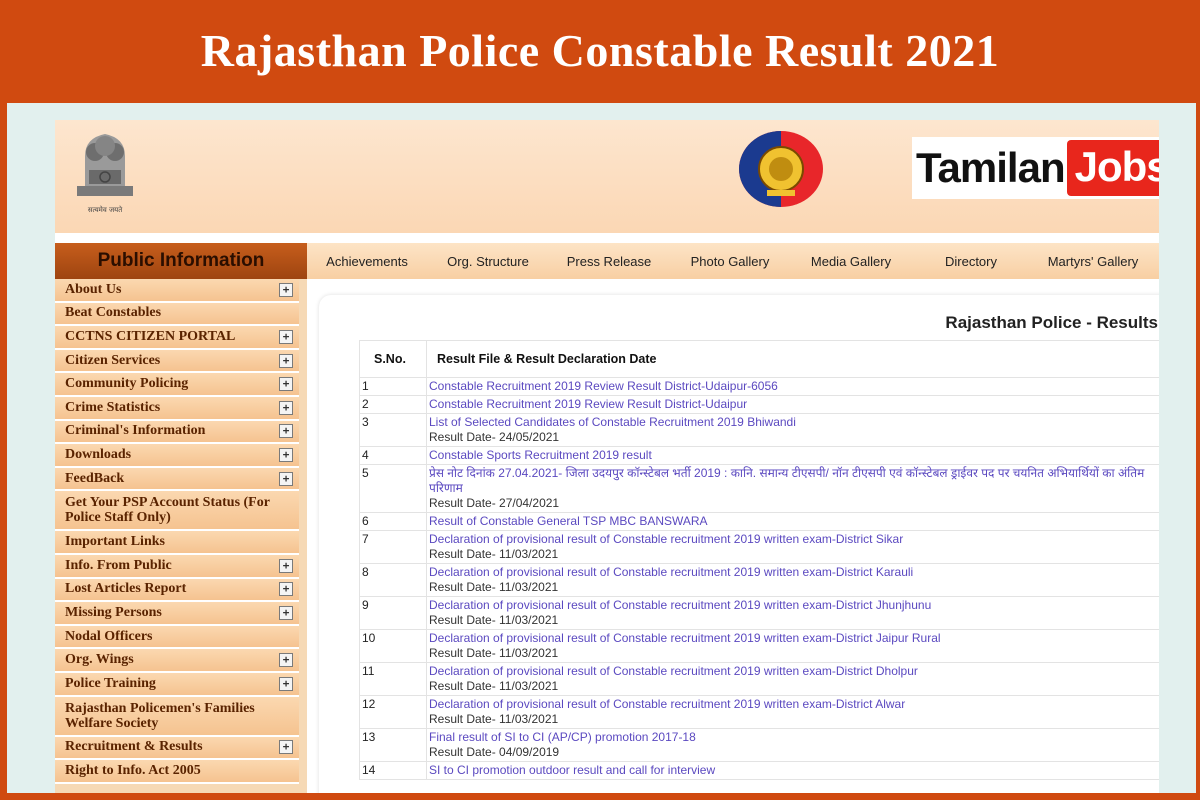 This screenshot has width=1200, height=800. Describe the element at coordinates (126, 589) in the screenshot. I see `sidebar-item-label: Lost Articles Report` at that location.